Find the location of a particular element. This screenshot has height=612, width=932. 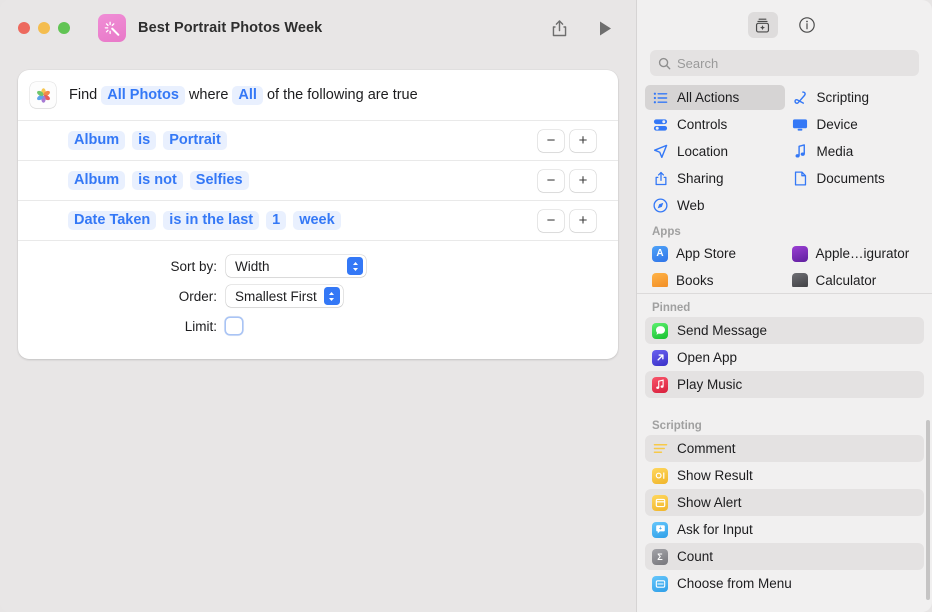

category-media: Media is located at coordinates (855, 151).